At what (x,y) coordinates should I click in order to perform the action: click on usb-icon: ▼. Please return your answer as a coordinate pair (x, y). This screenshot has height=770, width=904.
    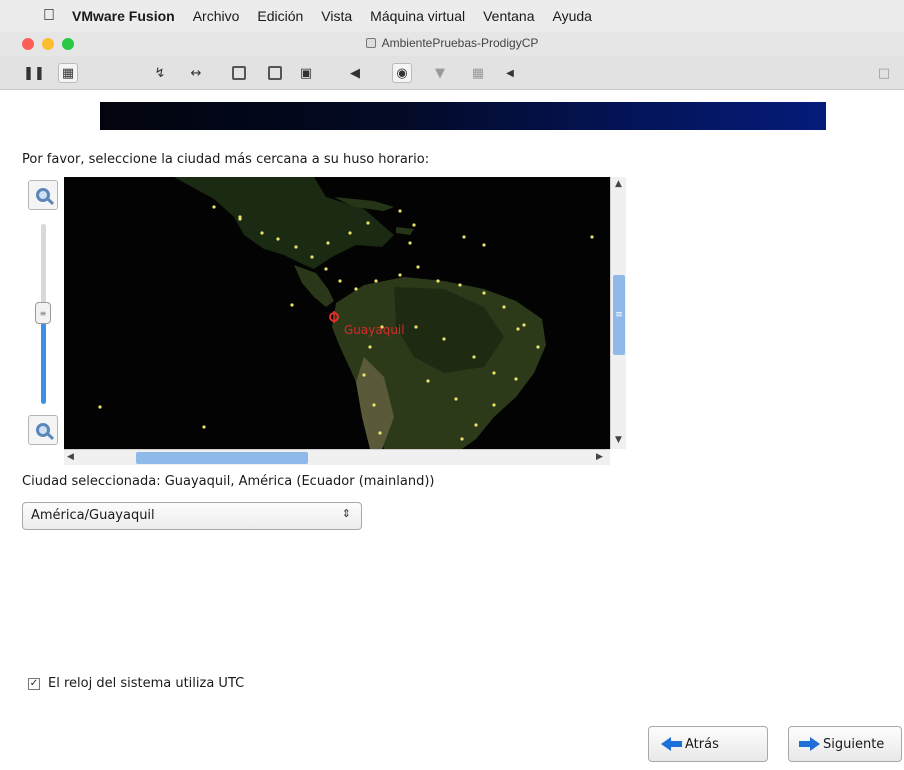
    Looking at the image, I should click on (440, 73).